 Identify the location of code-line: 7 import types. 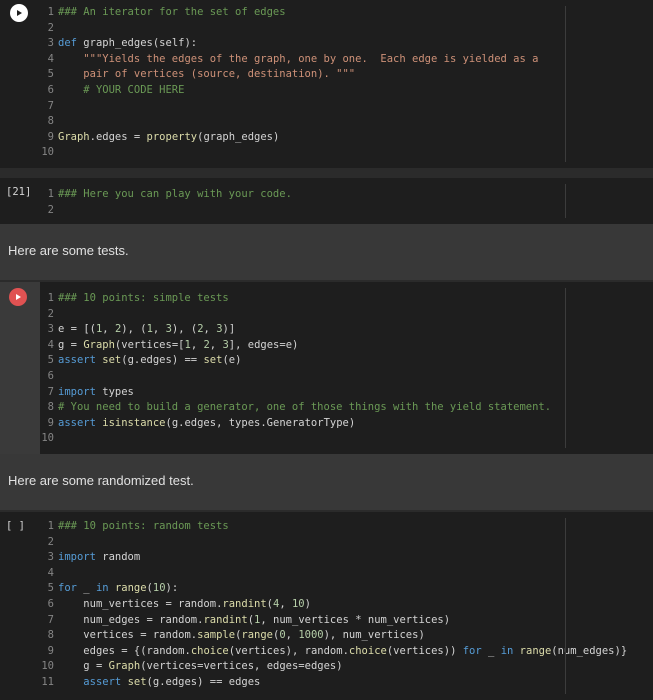
(87, 392).